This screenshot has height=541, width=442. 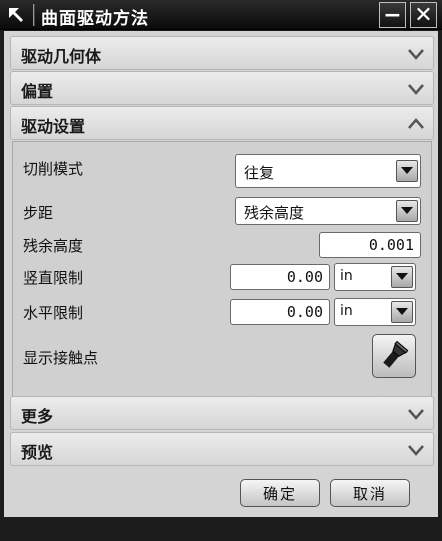 What do you see at coordinates (222, 88) in the screenshot?
I see `group-offset: 偏置` at bounding box center [222, 88].